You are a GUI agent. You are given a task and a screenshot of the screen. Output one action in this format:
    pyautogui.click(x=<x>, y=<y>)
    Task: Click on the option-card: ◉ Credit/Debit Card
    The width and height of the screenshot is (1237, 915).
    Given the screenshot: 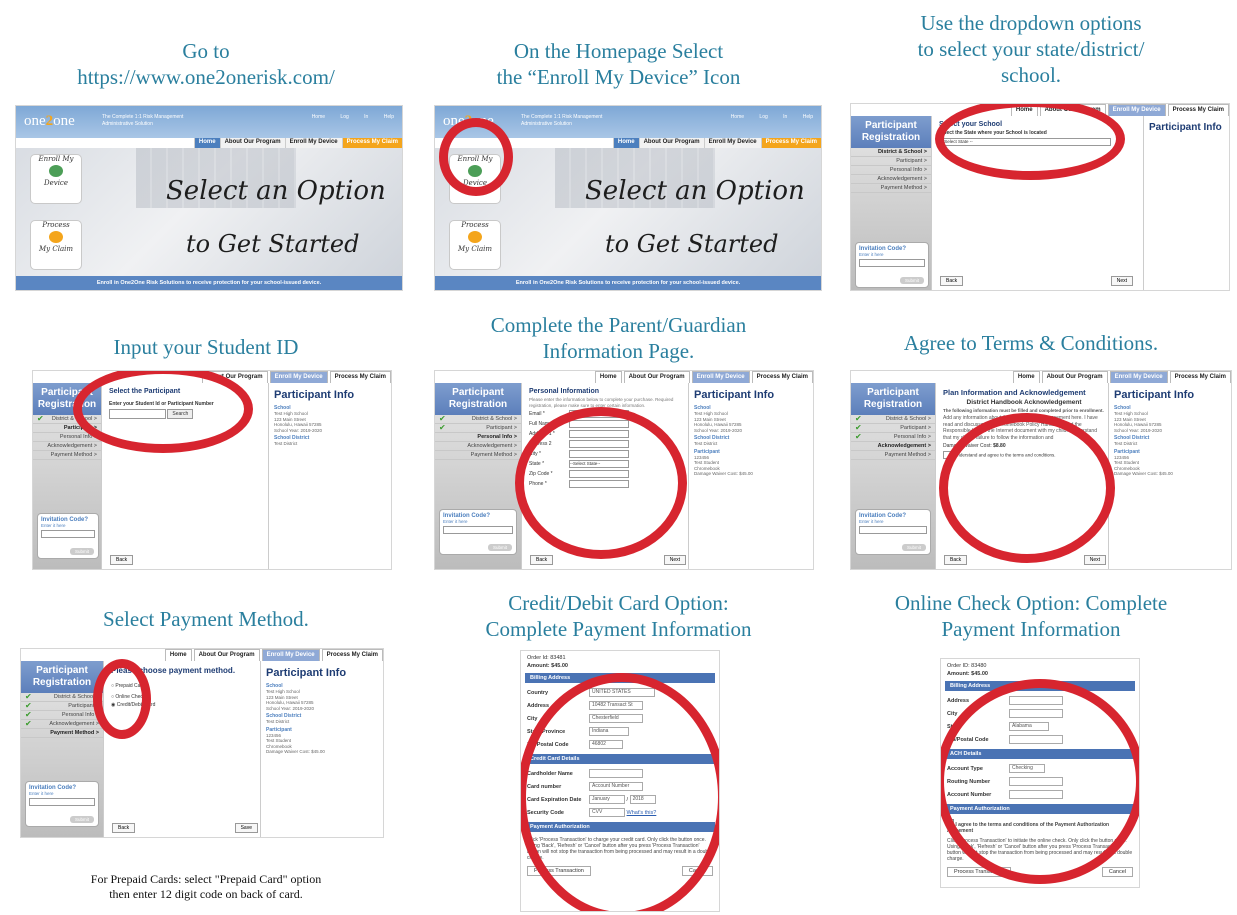 What is the action you would take?
    pyautogui.click(x=184, y=705)
    